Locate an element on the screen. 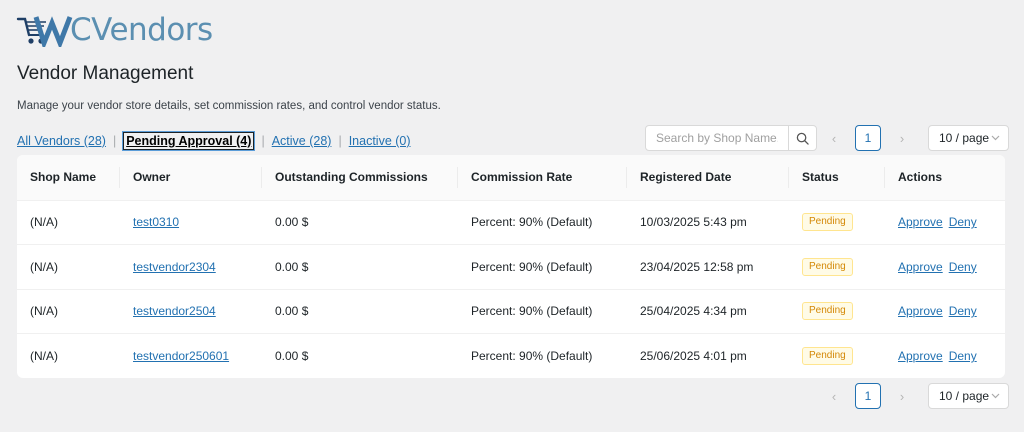  date-cell: 23/04/2025 12:58 pm is located at coordinates (708, 267).